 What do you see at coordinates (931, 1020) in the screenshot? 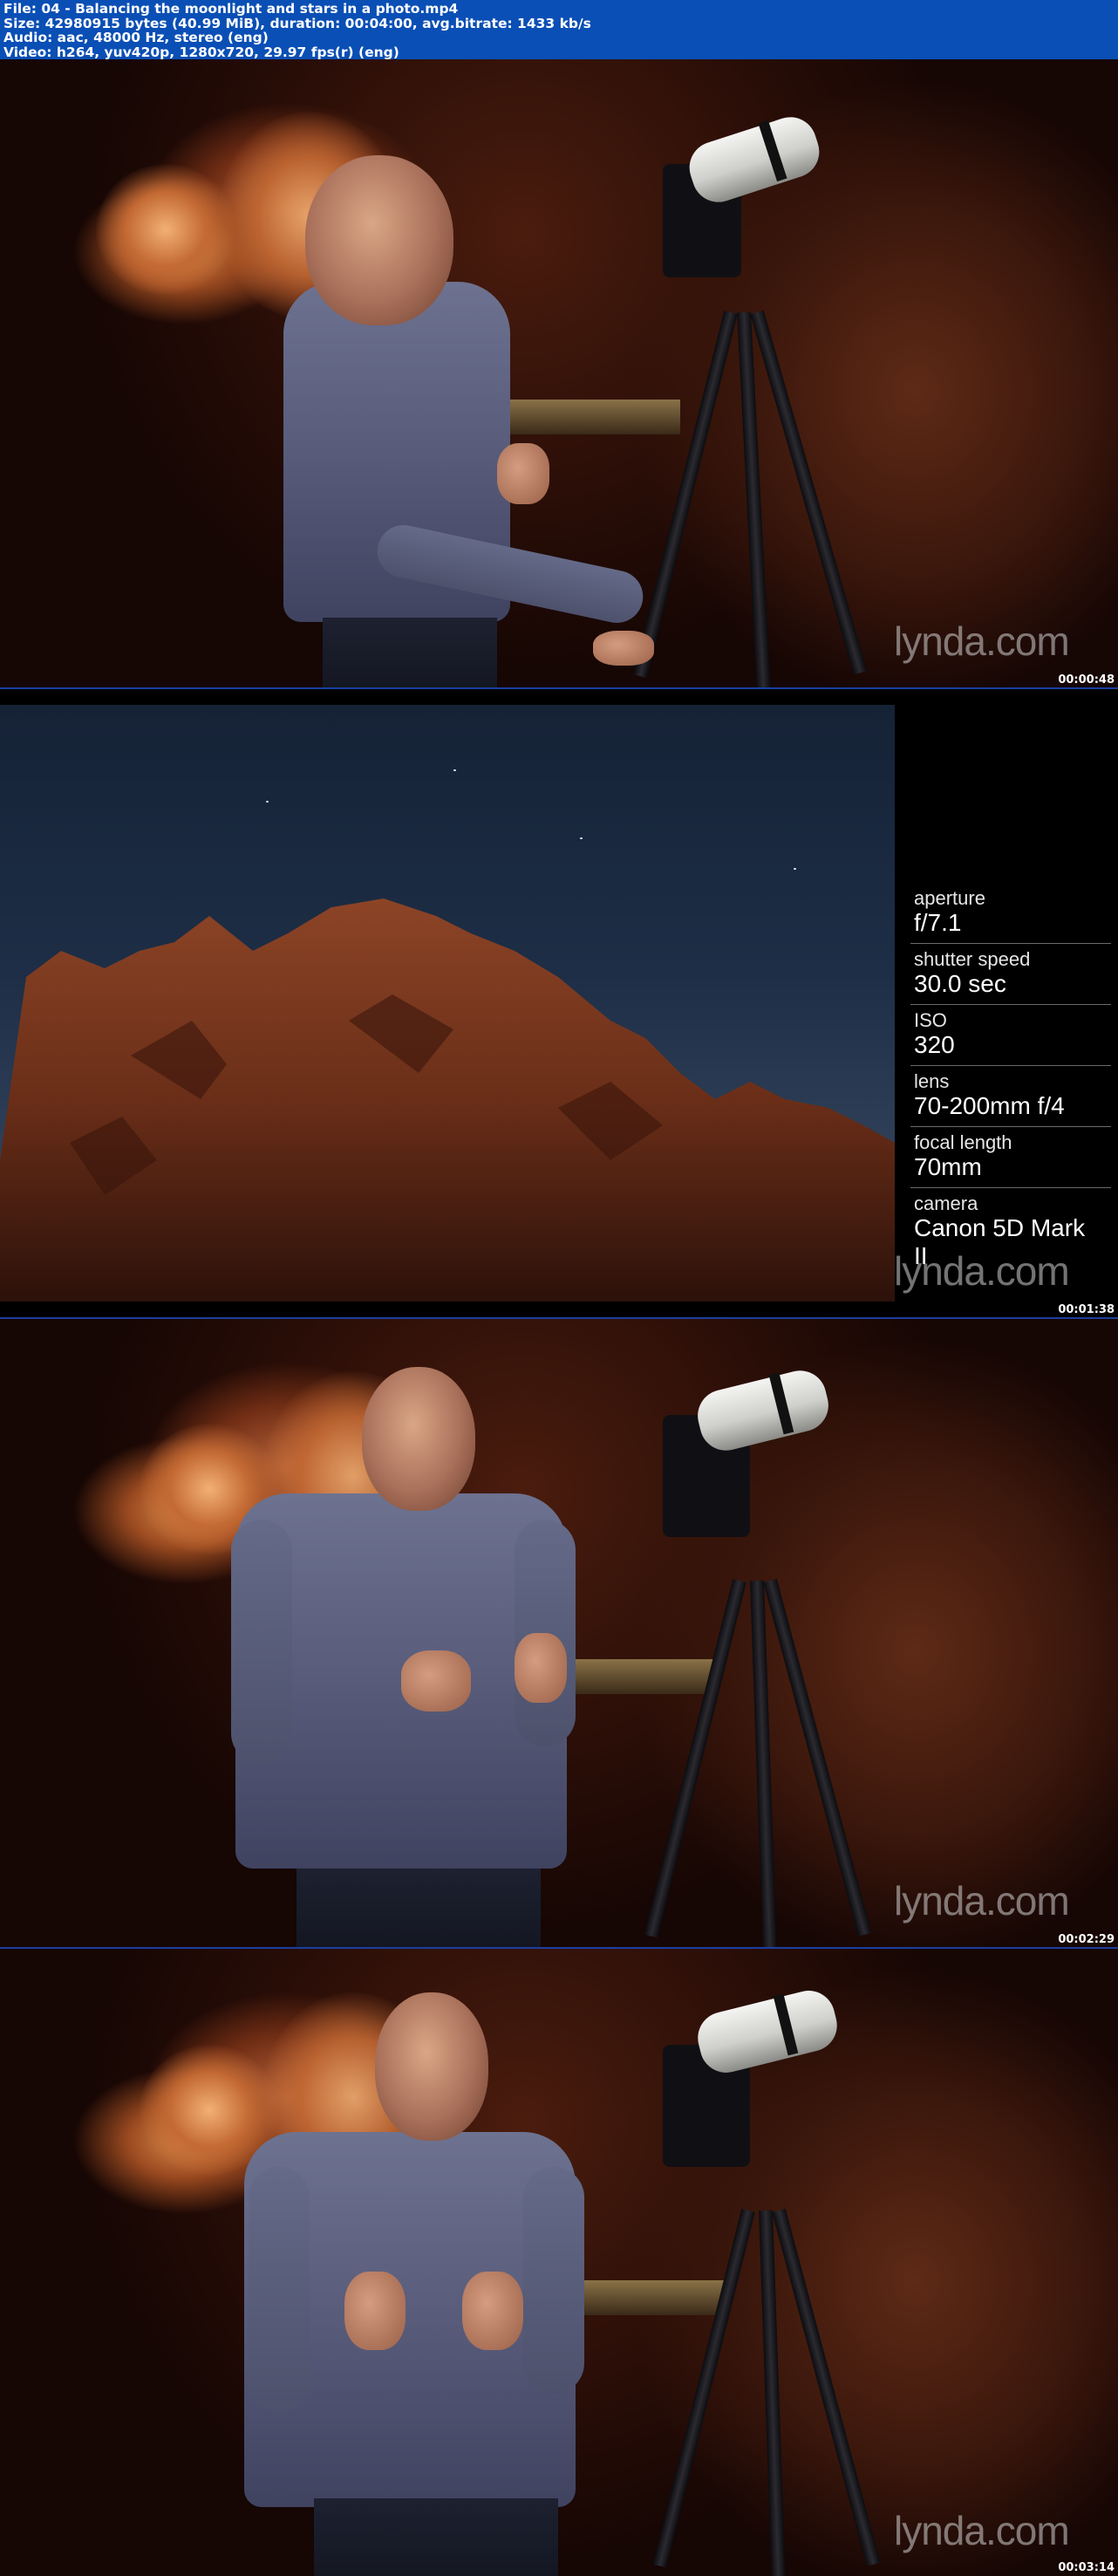
I see `exif-label: ISO` at bounding box center [931, 1020].